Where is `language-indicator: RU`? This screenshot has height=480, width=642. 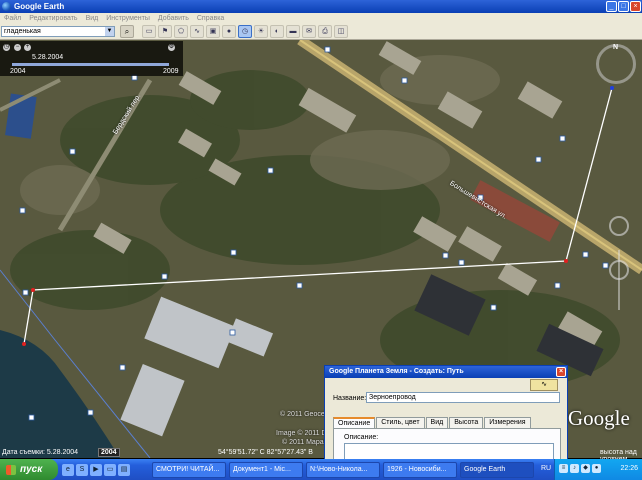 language-indicator: RU is located at coordinates (546, 468).